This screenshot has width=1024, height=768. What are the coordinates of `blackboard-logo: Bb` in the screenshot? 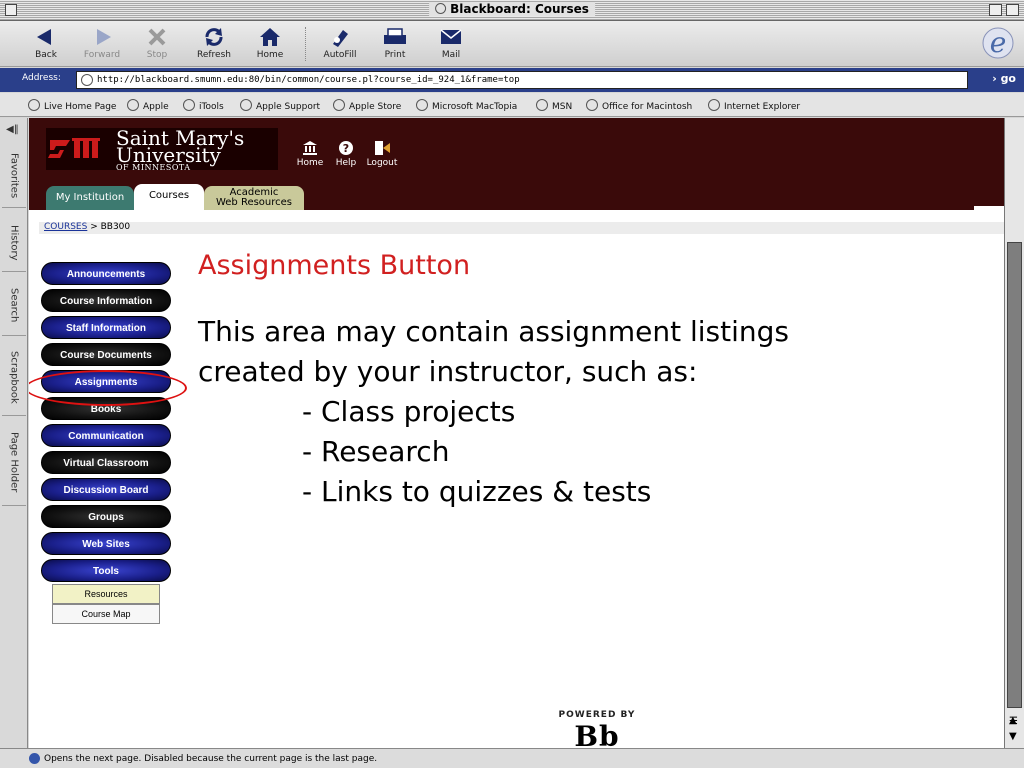 It's located at (597, 734).